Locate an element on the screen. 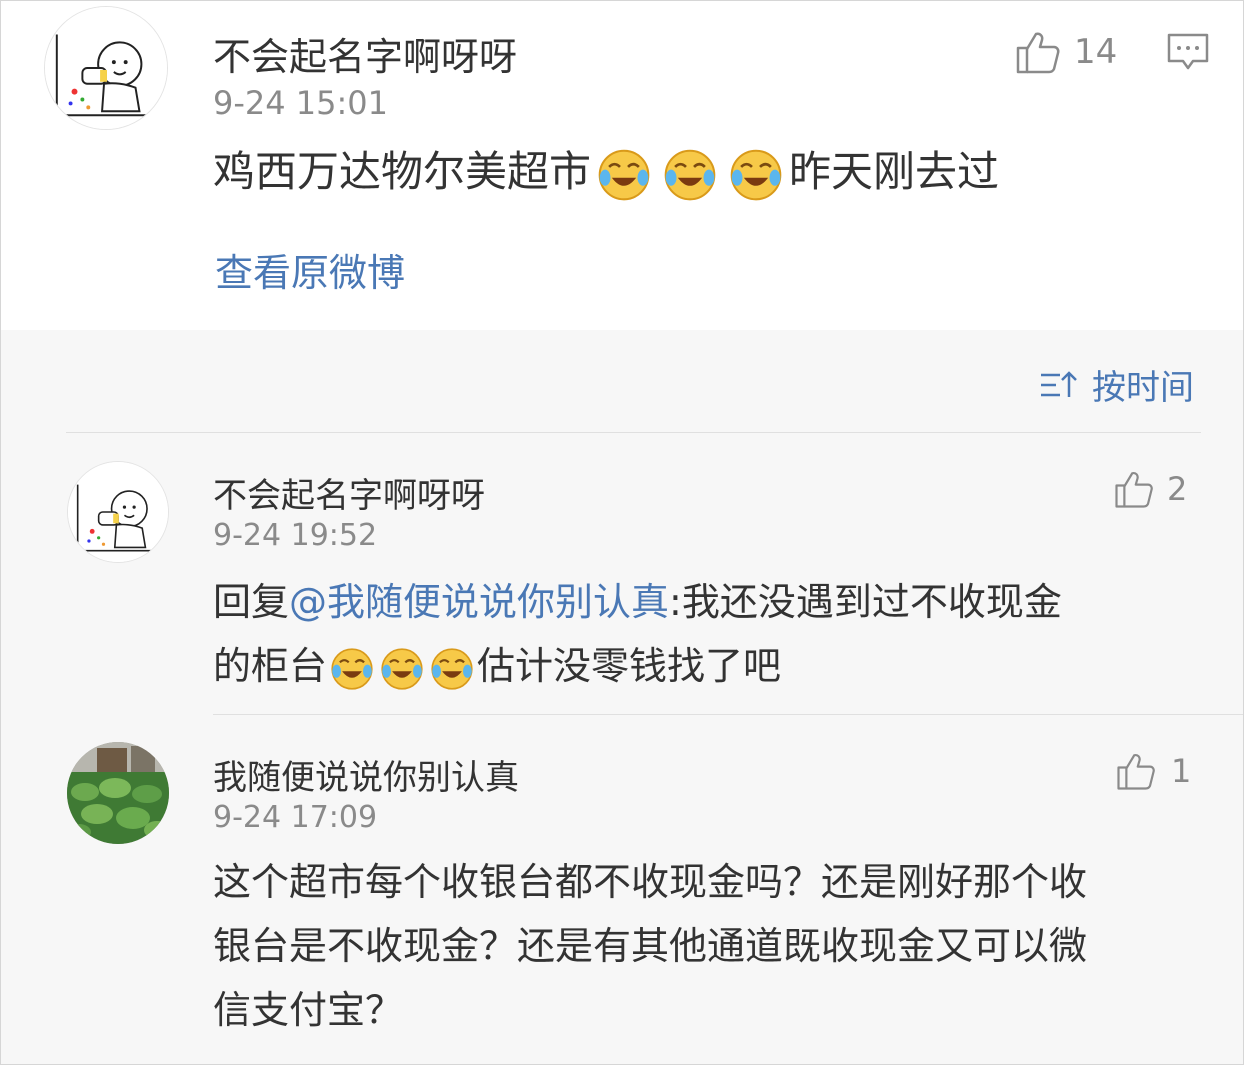 The image size is (1244, 1065). like-button: 2 is located at coordinates (1150, 489).